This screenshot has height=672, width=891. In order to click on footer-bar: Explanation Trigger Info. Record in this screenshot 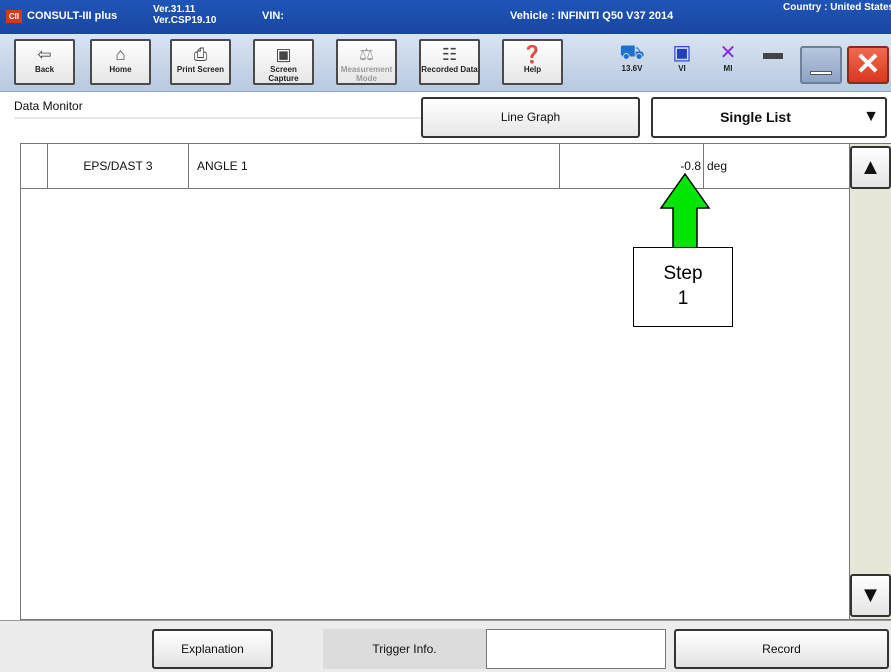, I will do `click(445, 646)`.